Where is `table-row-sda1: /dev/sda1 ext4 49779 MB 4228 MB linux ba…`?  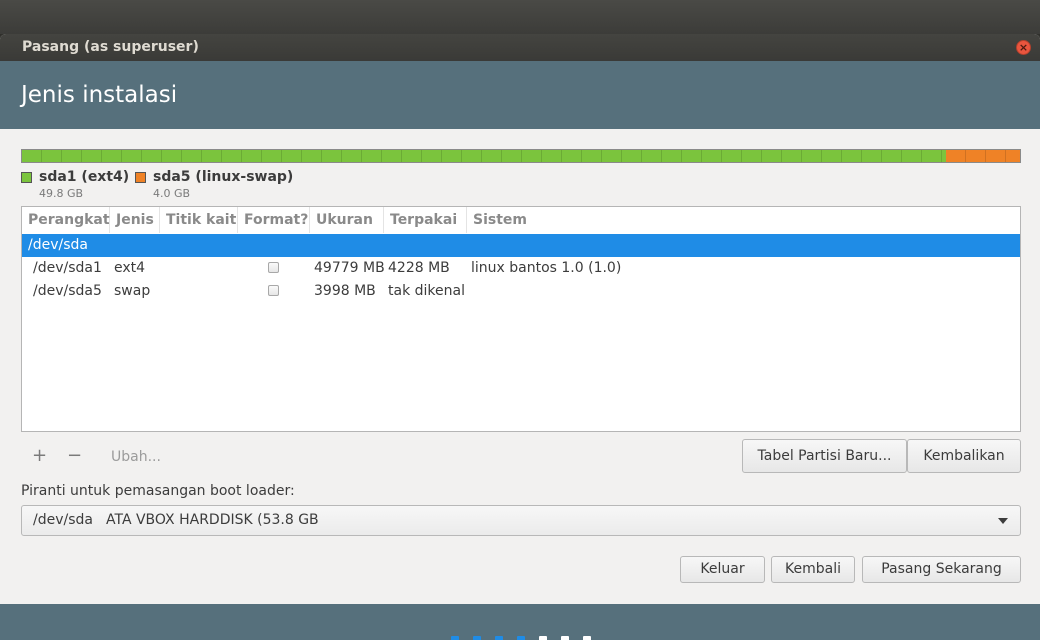 table-row-sda1: /dev/sda1 ext4 49779 MB 4228 MB linux ba… is located at coordinates (521, 268).